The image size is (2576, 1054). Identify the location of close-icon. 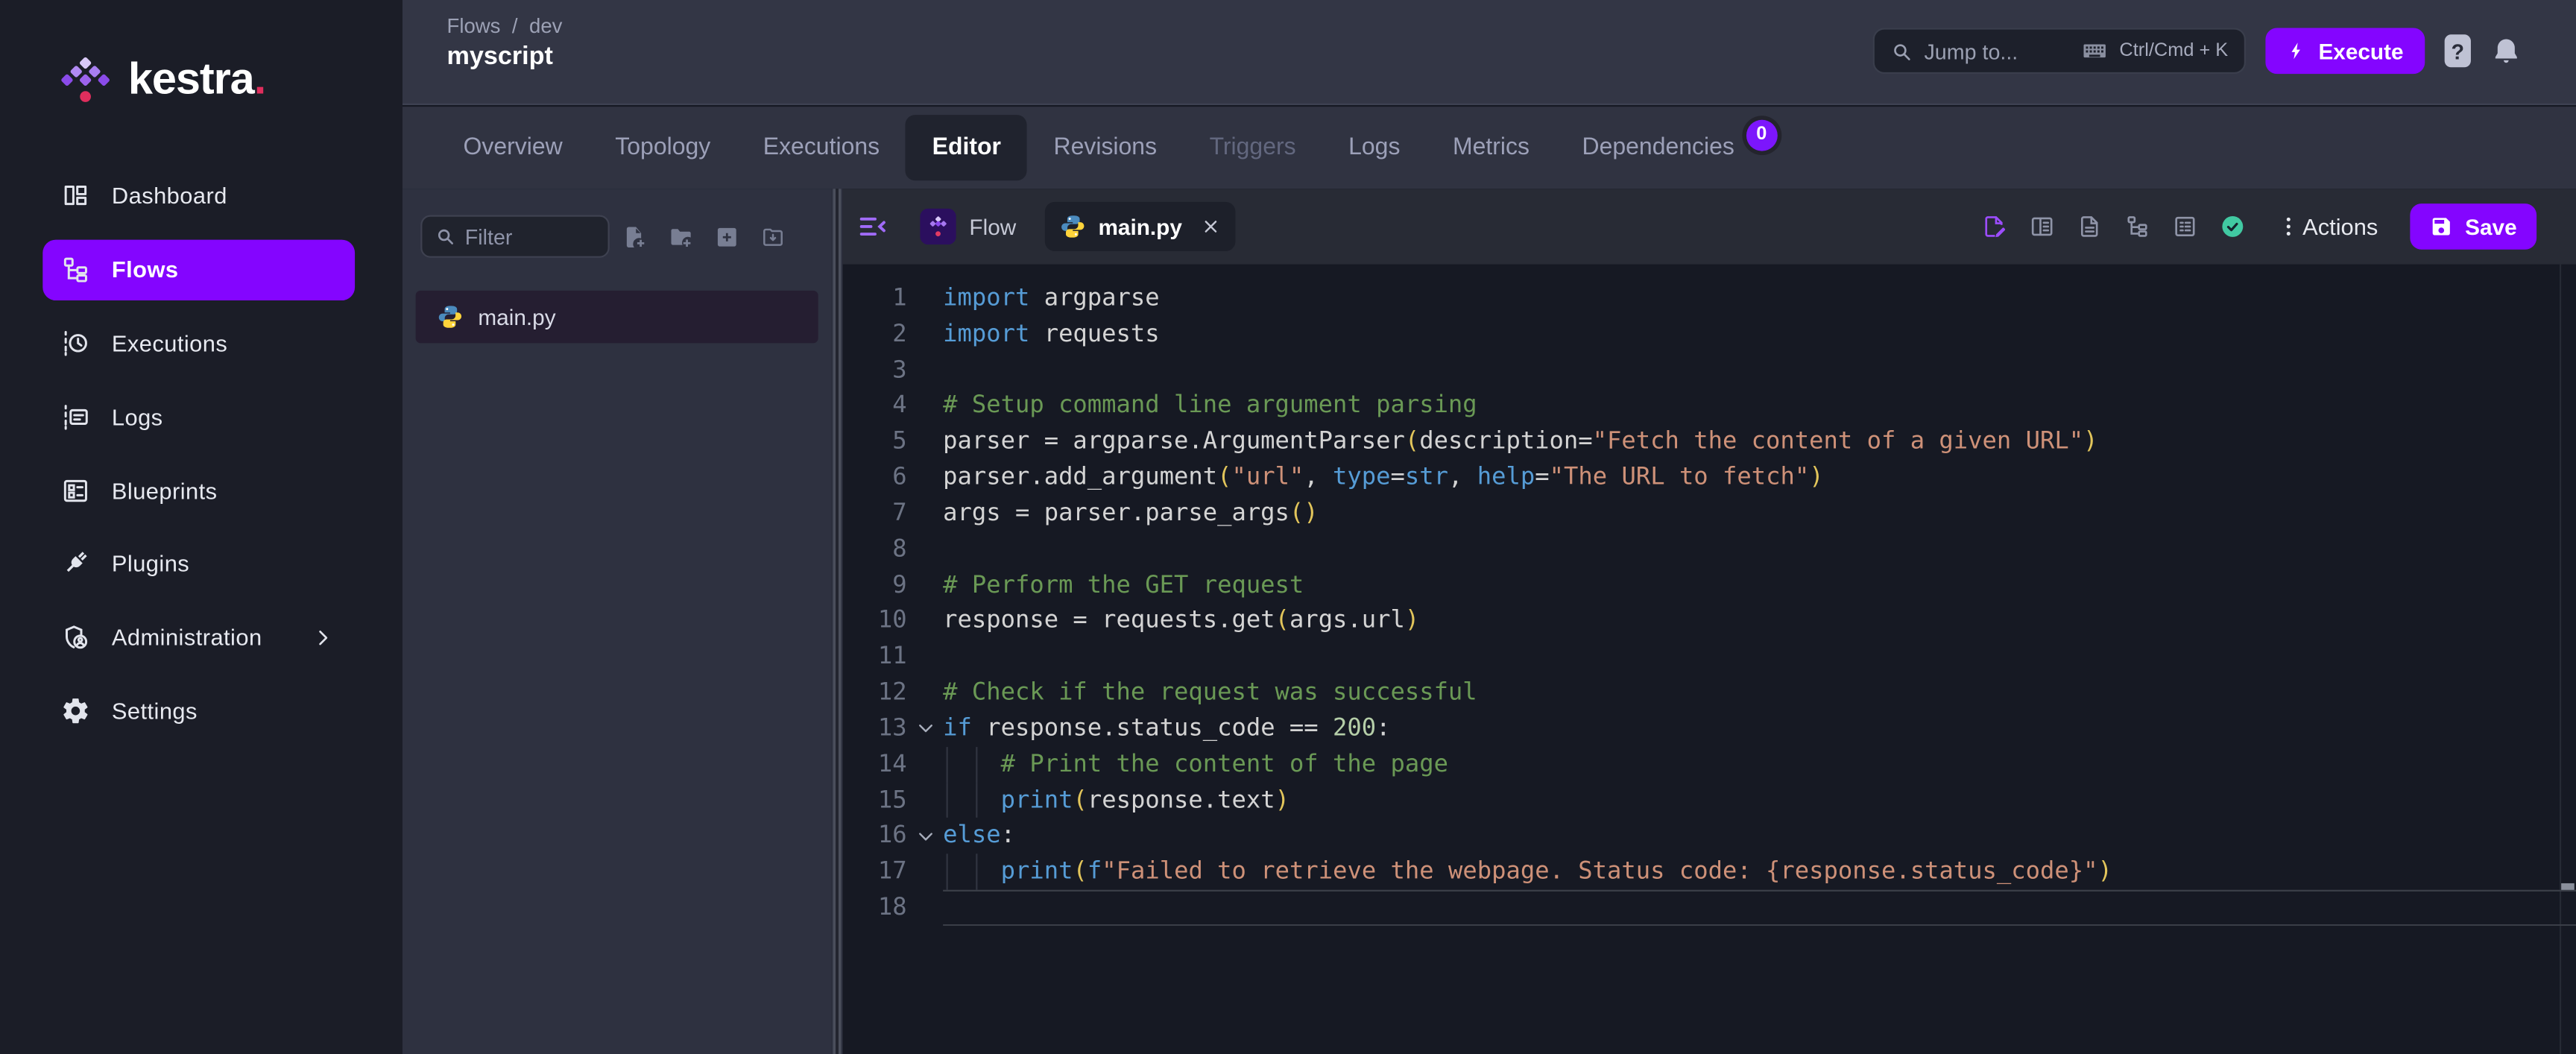
(1209, 226).